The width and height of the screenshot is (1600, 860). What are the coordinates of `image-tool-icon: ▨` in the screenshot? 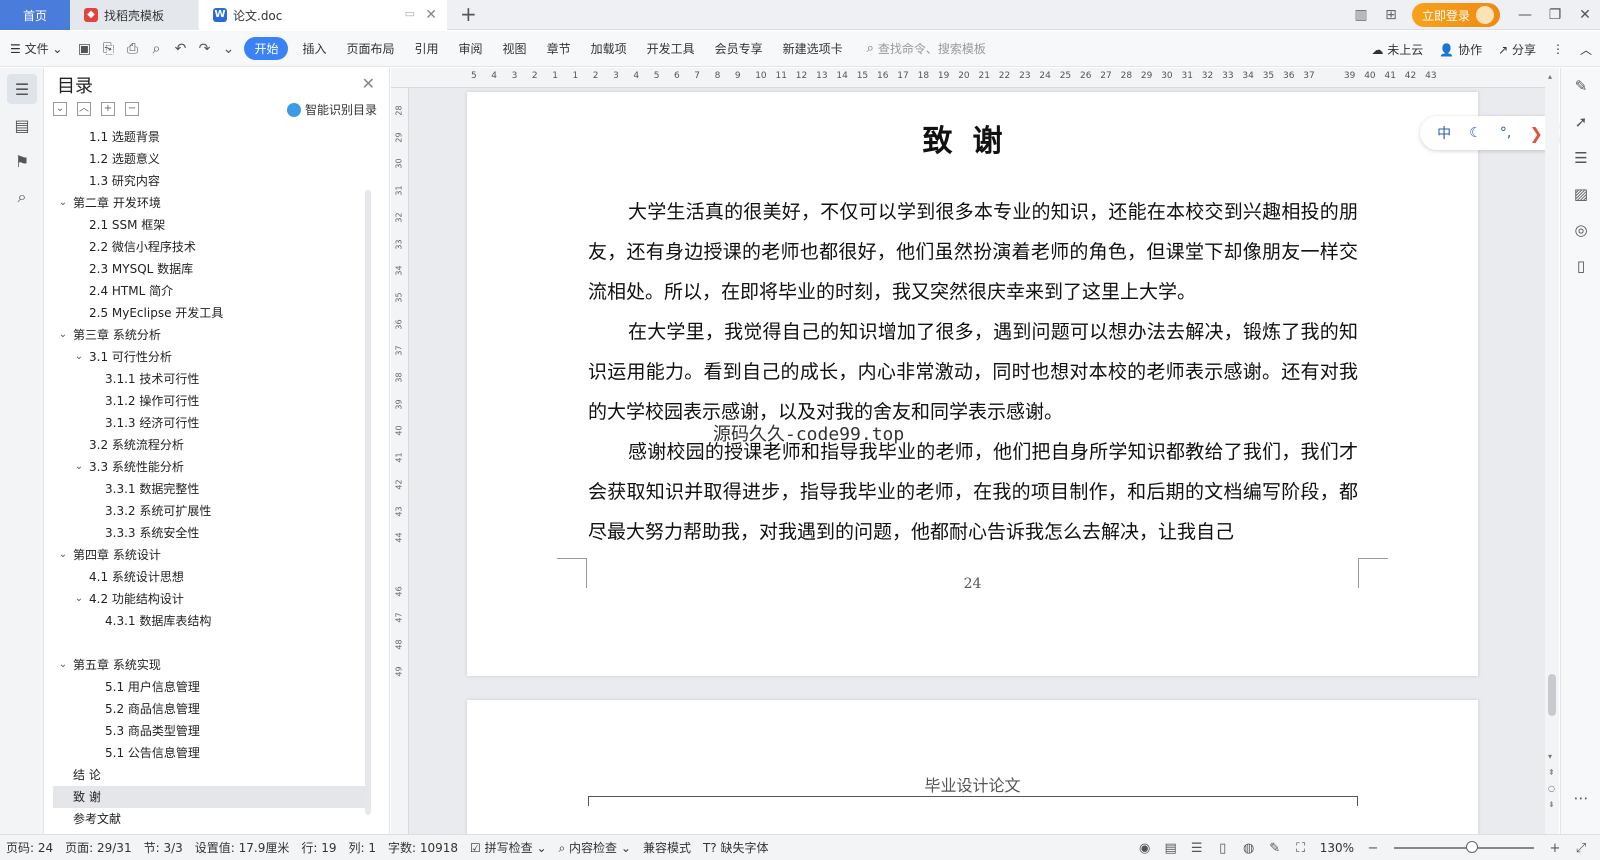 It's located at (1580, 194).